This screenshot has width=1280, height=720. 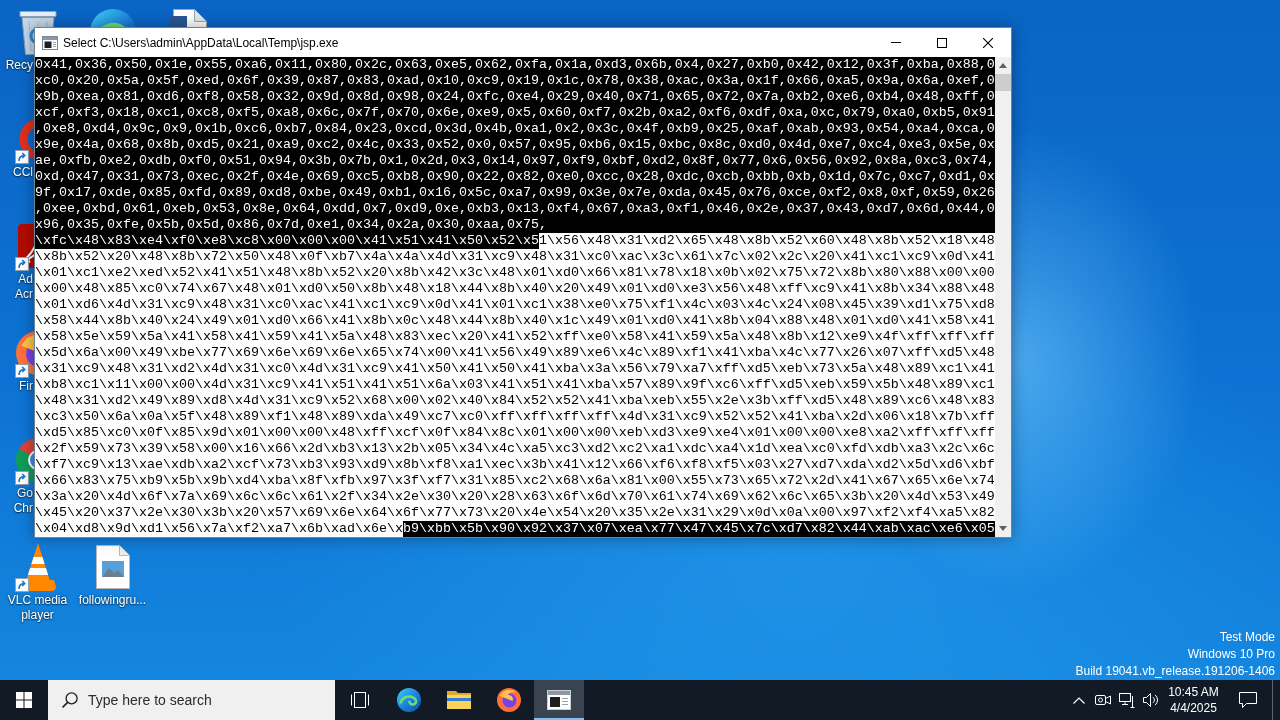 I want to click on desktop-icon-label: Fir, so click(x=26, y=386).